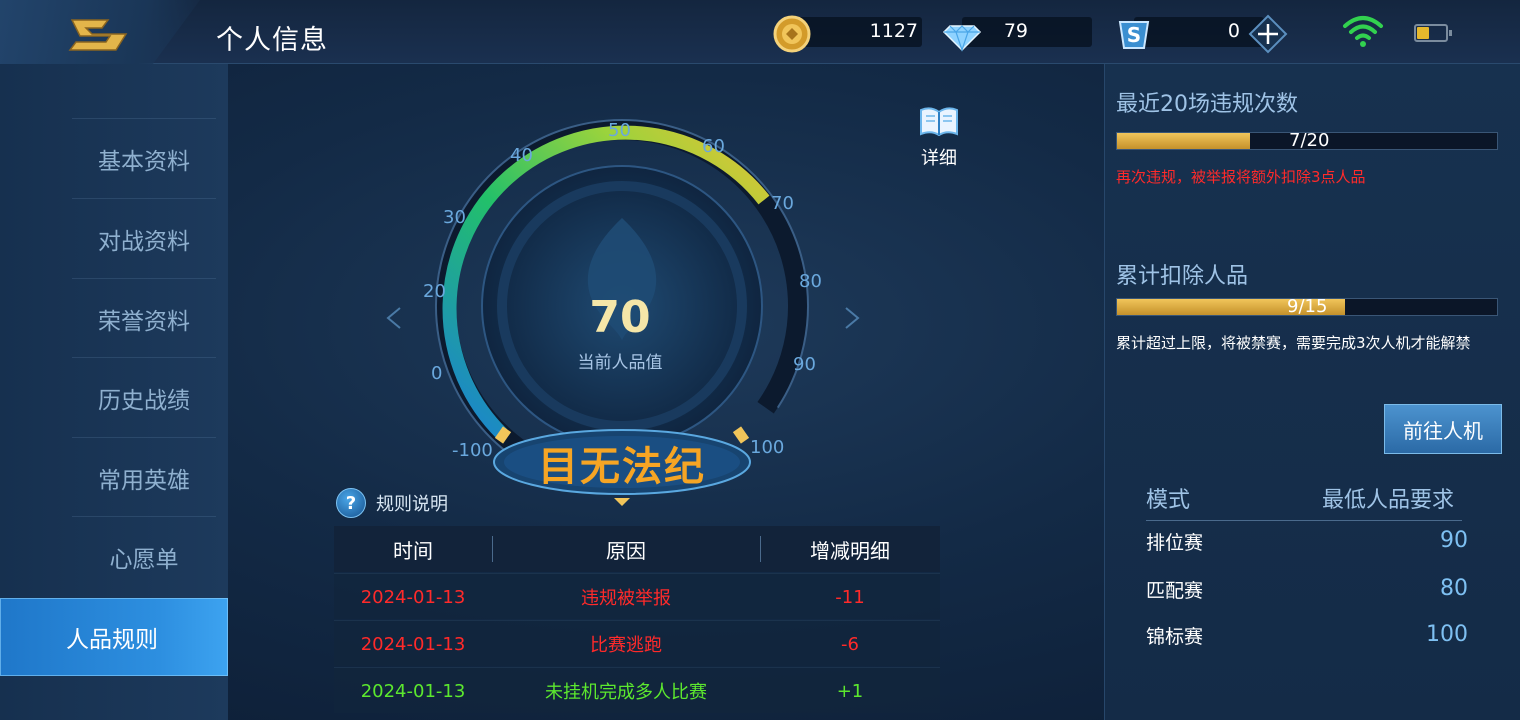  Describe the element at coordinates (1233, 31) in the screenshot. I see `voucher-amount: 0` at that location.